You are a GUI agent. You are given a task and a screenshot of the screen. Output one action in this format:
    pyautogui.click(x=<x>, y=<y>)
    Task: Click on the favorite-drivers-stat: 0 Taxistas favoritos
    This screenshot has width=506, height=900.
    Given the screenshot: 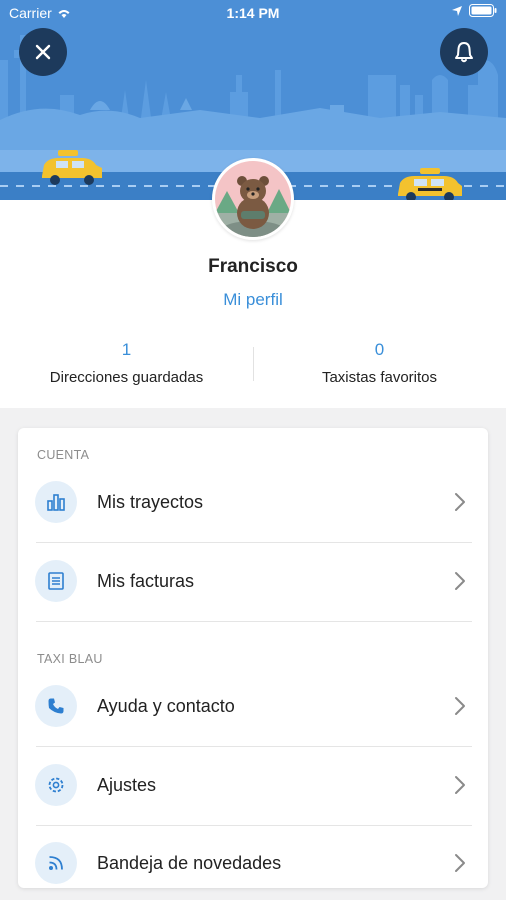 What is the action you would take?
    pyautogui.click(x=379, y=363)
    